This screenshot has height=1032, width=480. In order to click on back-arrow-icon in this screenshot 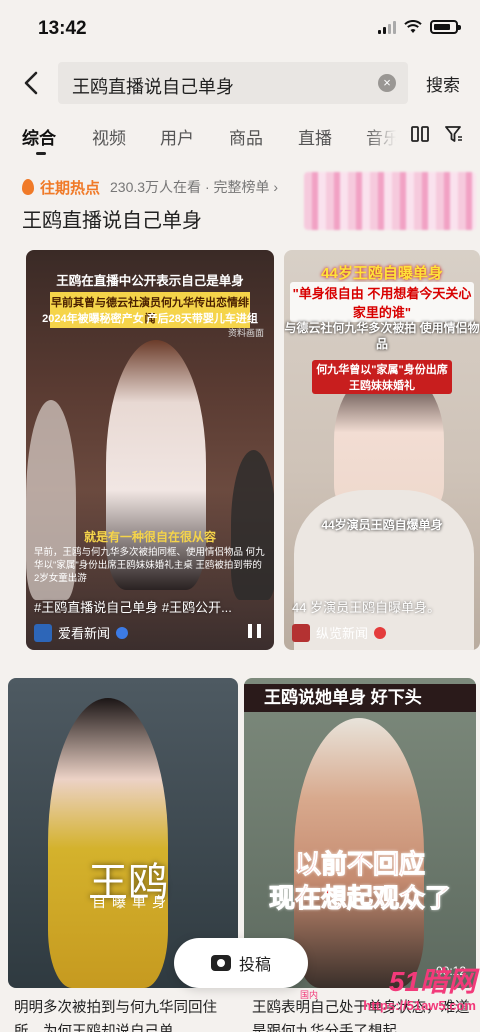, I will do `click(32, 83)`.